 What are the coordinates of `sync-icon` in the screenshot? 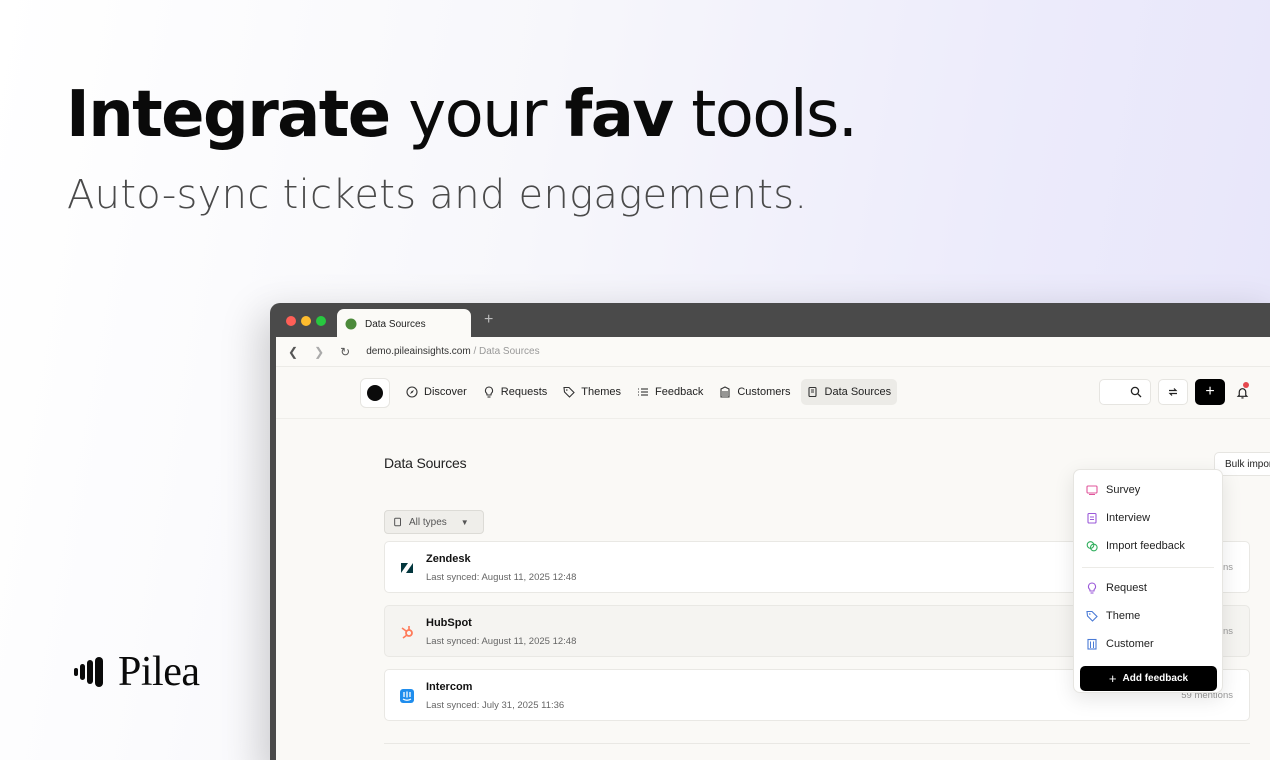 It's located at (1173, 392).